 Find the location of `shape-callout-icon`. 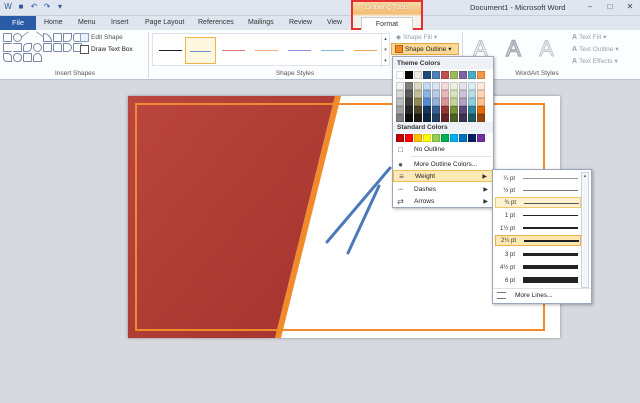

shape-callout-icon is located at coordinates (57, 47).